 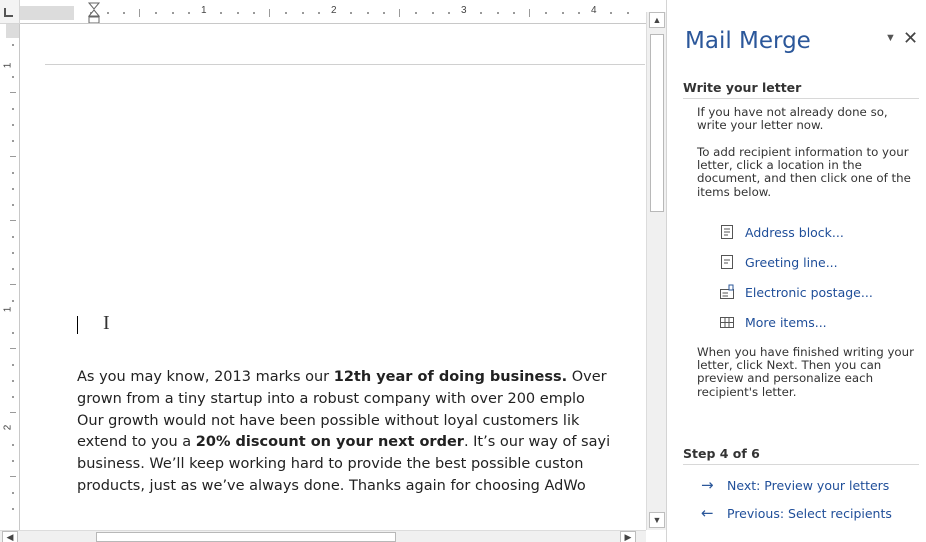 What do you see at coordinates (136, 442) in the screenshot?
I see `text-run: extend to you a` at bounding box center [136, 442].